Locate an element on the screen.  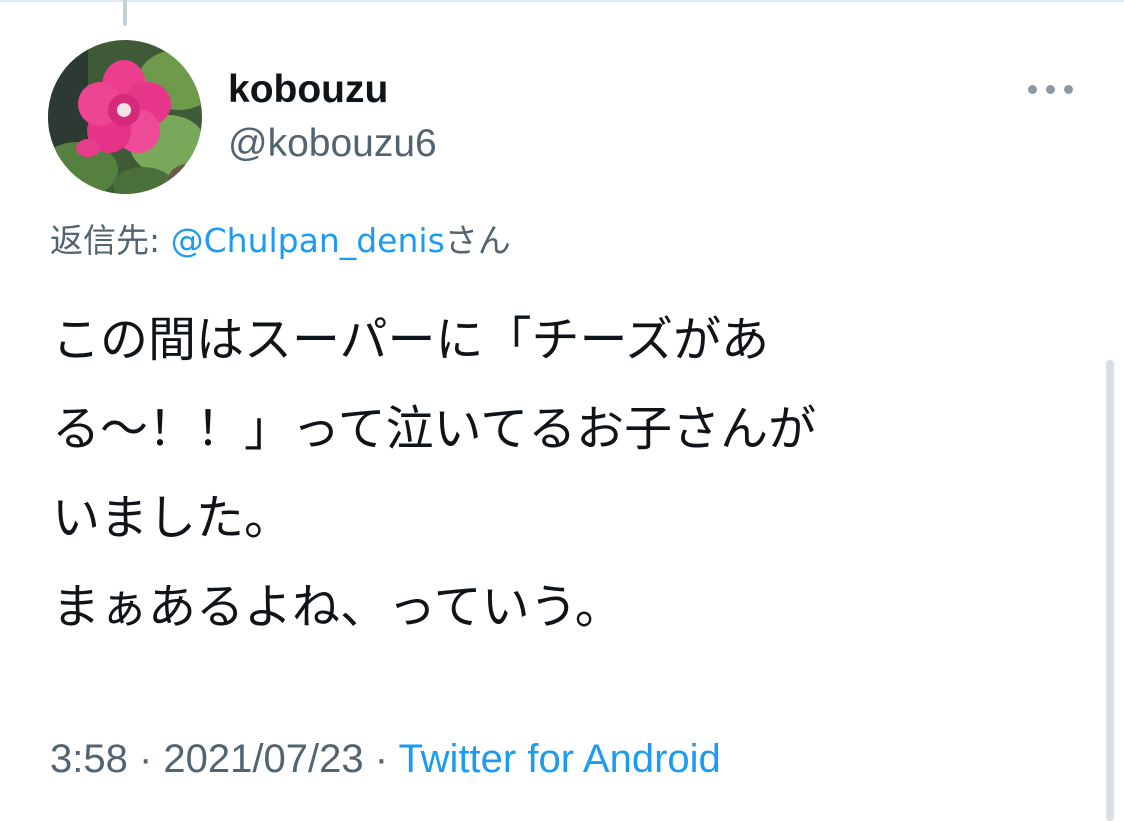
tweet-source-link: Twitter for Android is located at coordinates (559, 759).